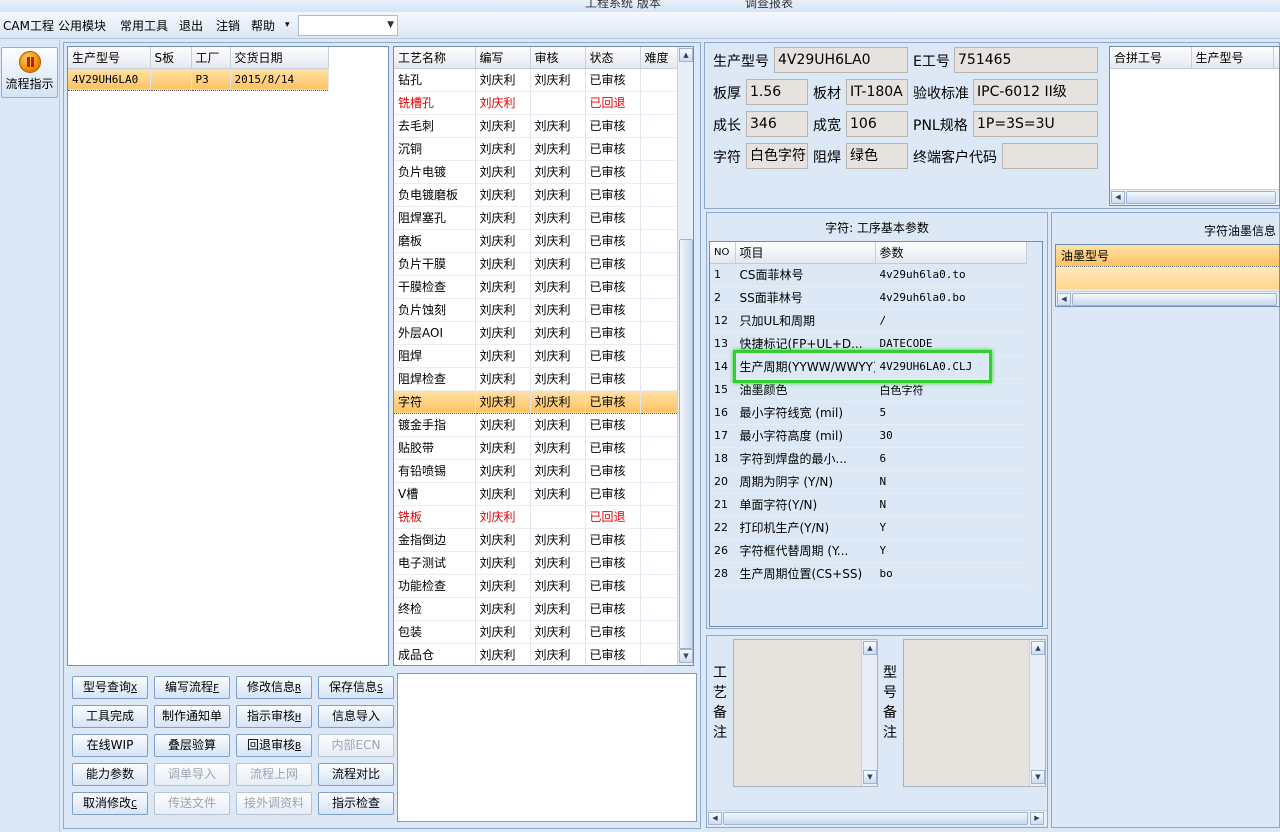 The width and height of the screenshot is (1280, 832). I want to click on menu-cam: CAM工程, so click(28, 25).